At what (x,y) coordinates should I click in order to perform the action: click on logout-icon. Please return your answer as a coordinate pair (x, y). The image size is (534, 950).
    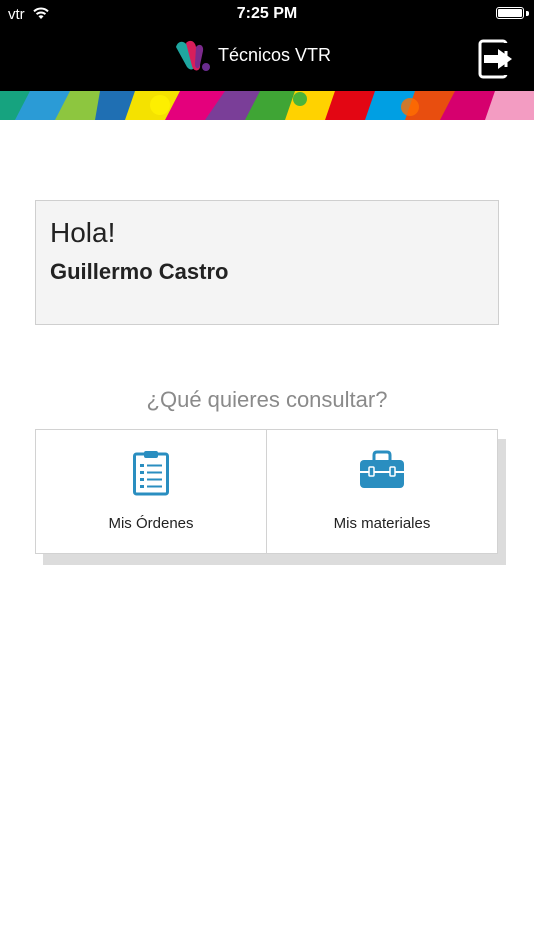
    Looking at the image, I should click on (496, 59).